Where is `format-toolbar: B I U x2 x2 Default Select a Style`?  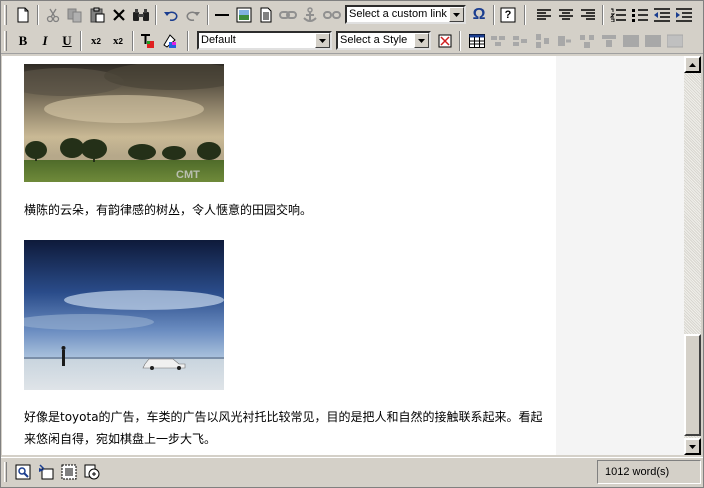 format-toolbar: B I U x2 x2 Default Select a Style is located at coordinates (352, 41).